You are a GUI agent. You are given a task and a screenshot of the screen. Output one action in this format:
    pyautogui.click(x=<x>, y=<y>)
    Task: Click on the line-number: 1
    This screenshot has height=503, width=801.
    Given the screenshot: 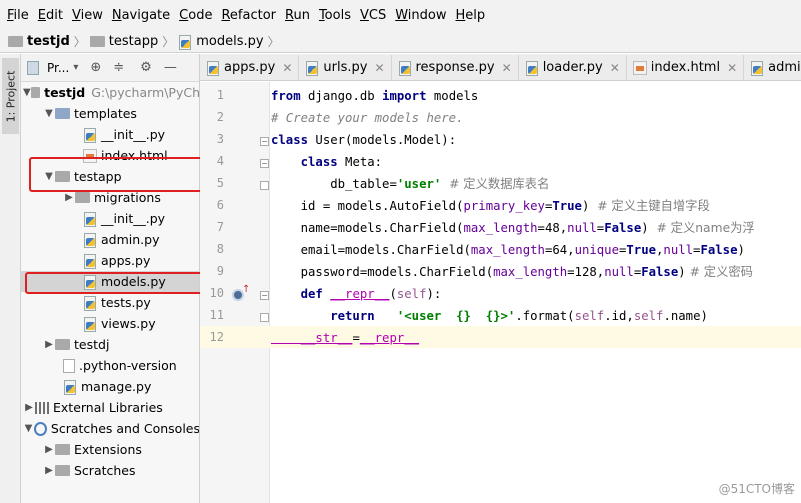 What is the action you would take?
    pyautogui.click(x=220, y=95)
    